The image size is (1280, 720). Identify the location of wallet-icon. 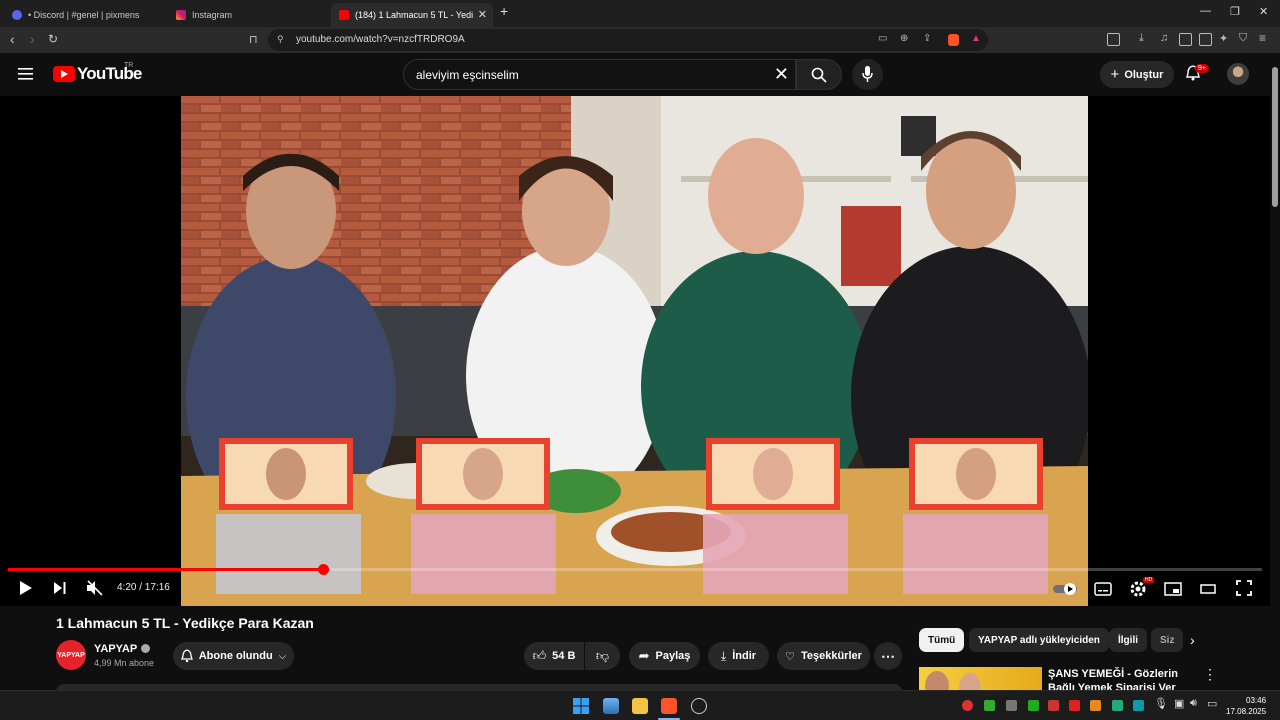
(1205, 39).